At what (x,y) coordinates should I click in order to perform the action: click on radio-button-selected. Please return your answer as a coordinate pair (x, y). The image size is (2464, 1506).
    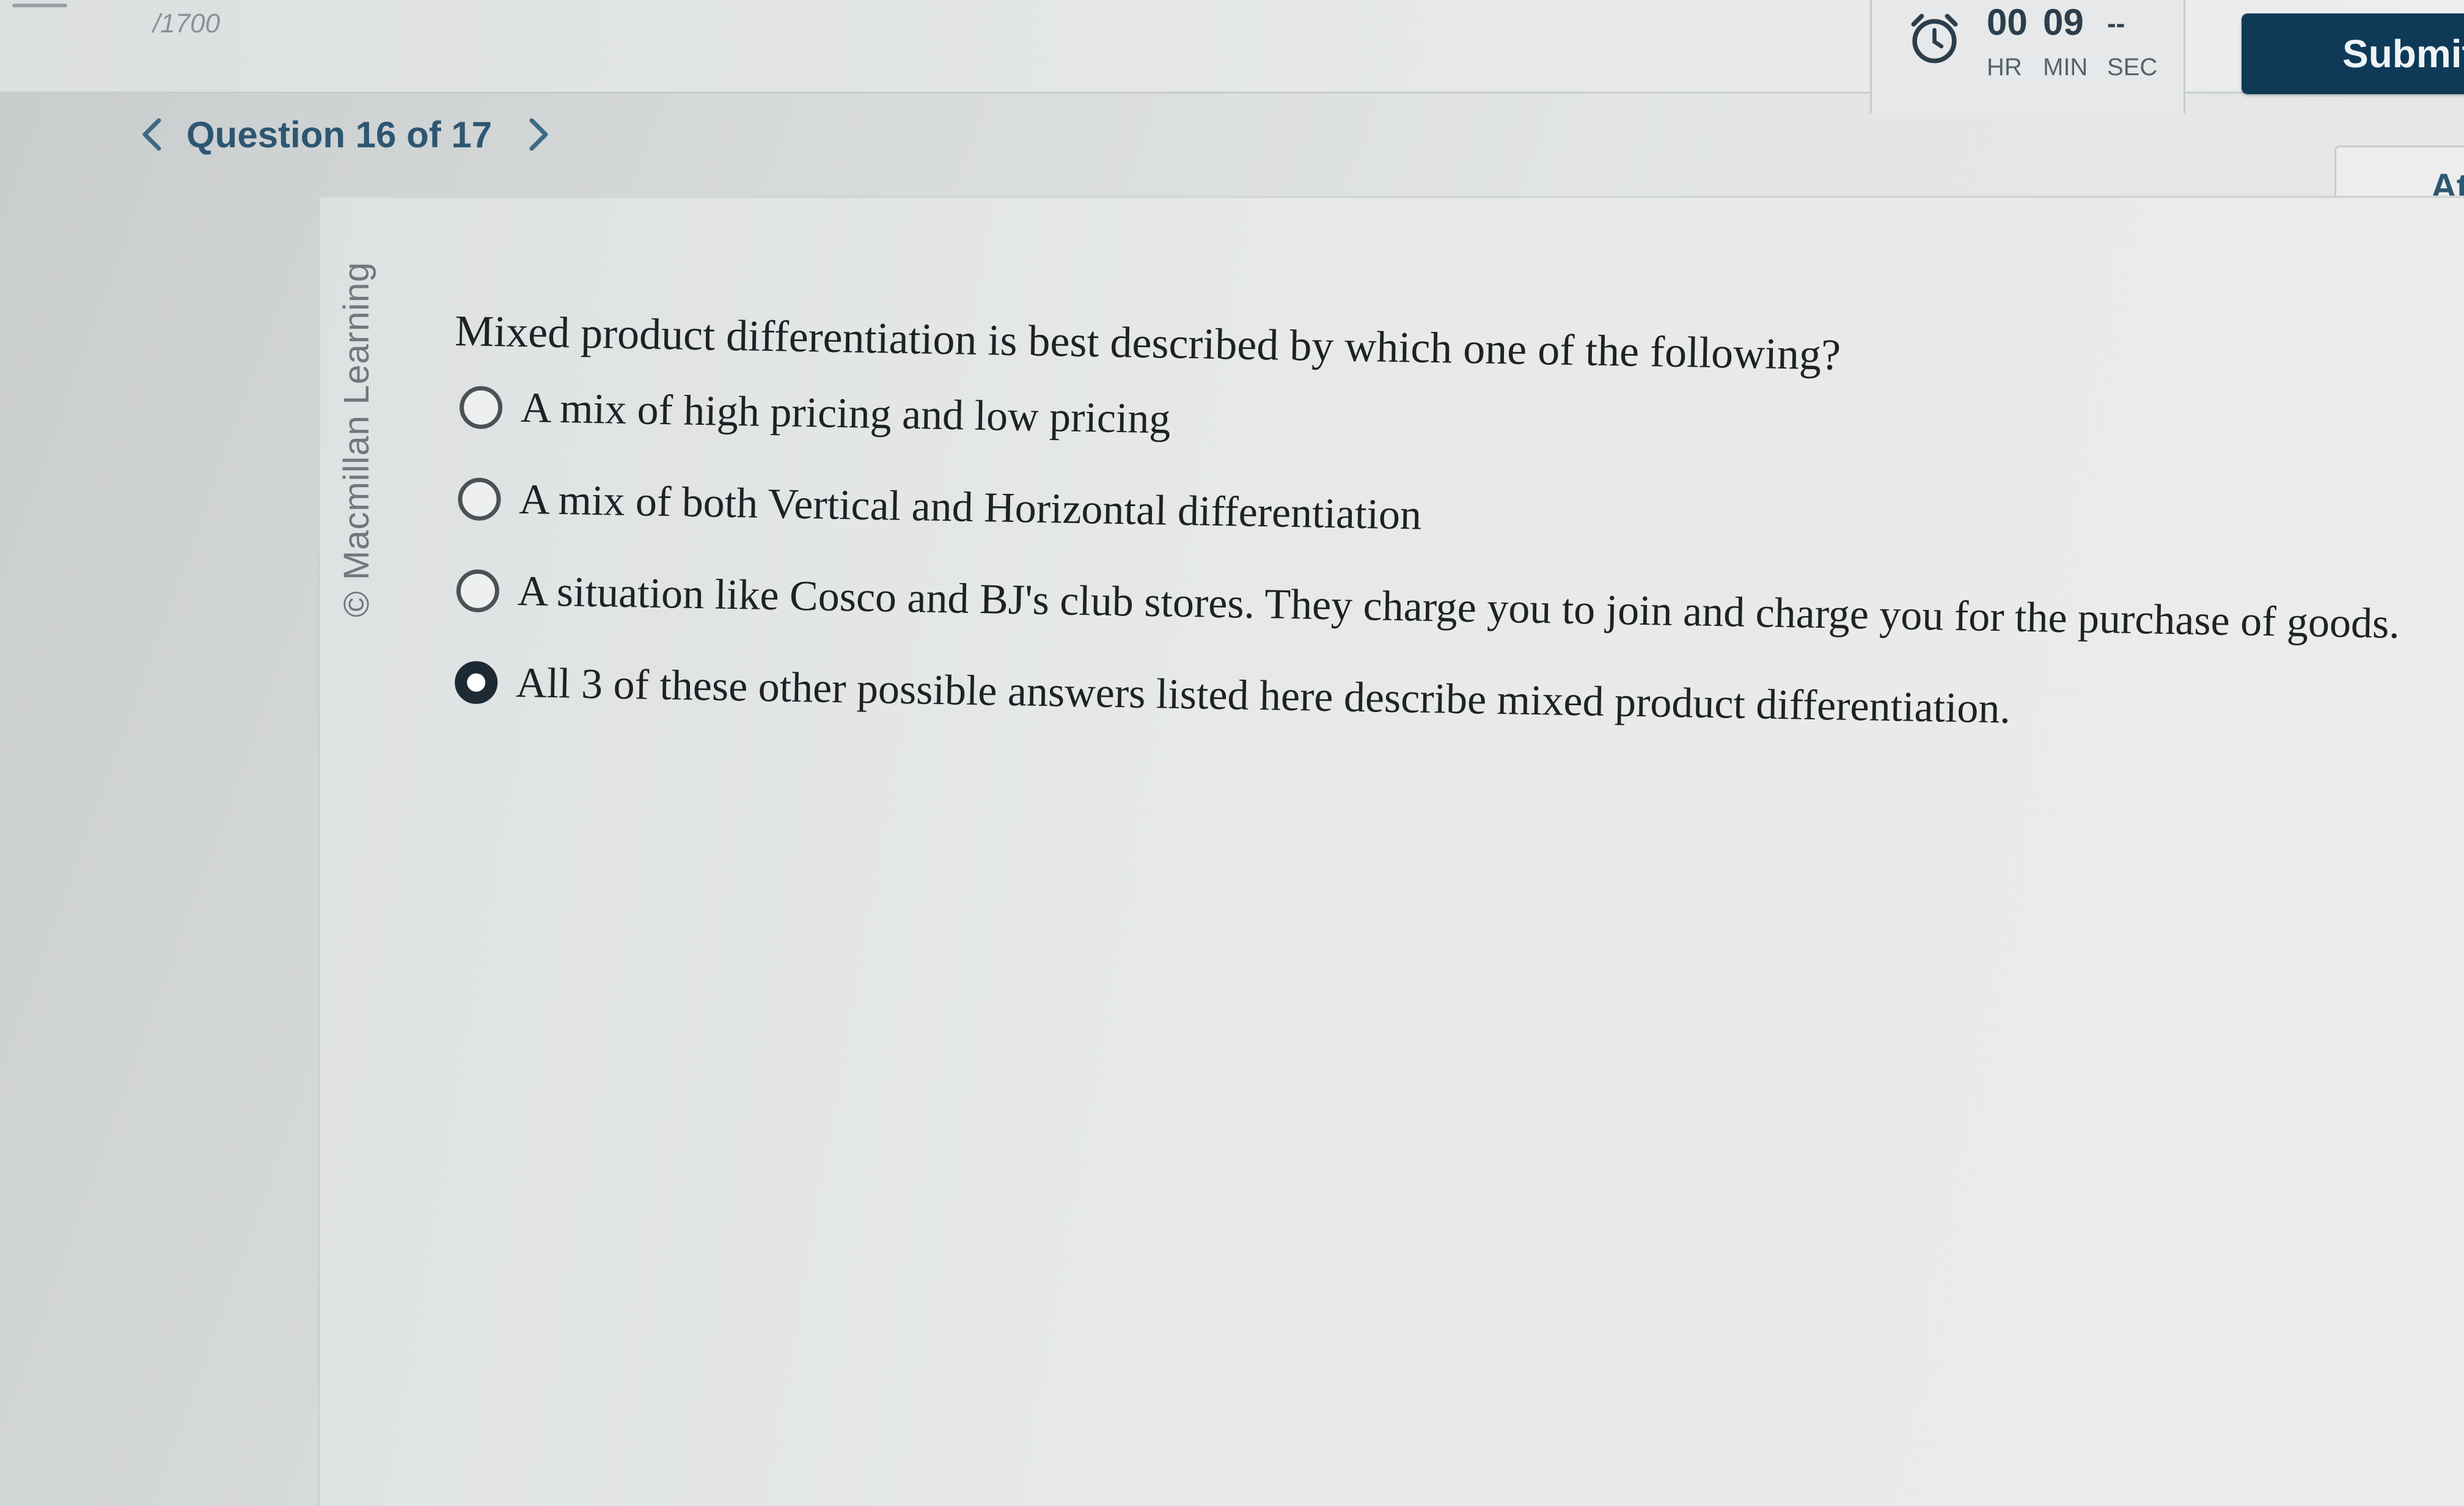
    Looking at the image, I should click on (476, 683).